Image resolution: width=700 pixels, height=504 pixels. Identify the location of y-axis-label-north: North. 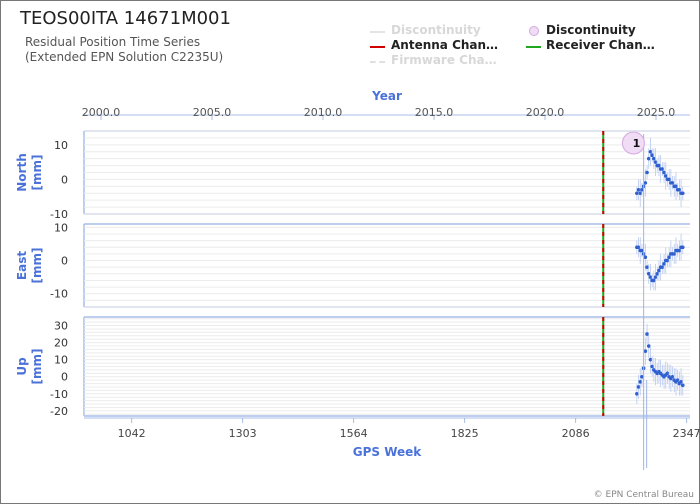
(22, 172).